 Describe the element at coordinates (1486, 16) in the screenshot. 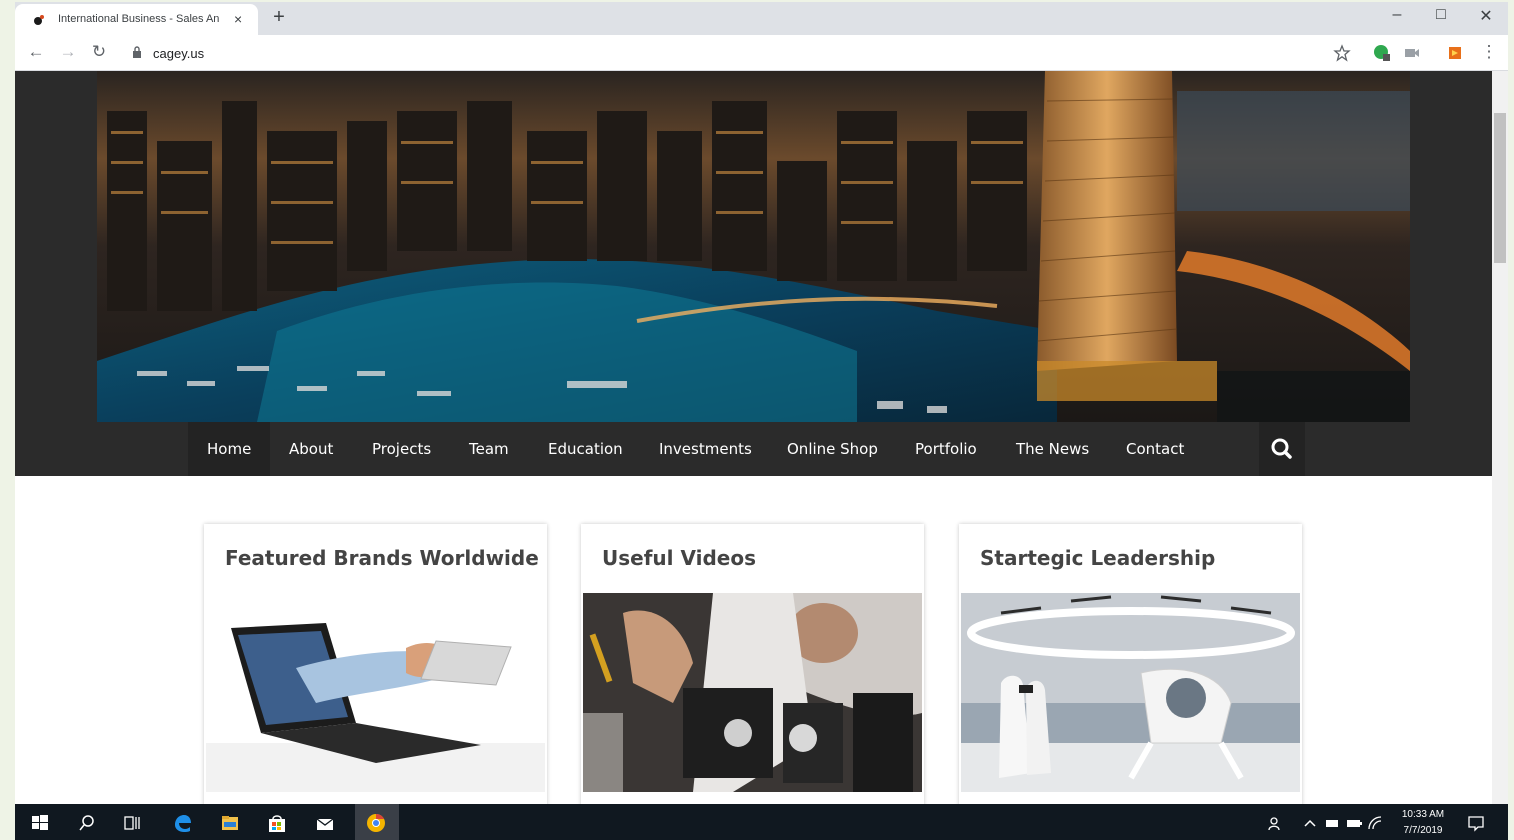

I see `close-window-button: ✕` at that location.